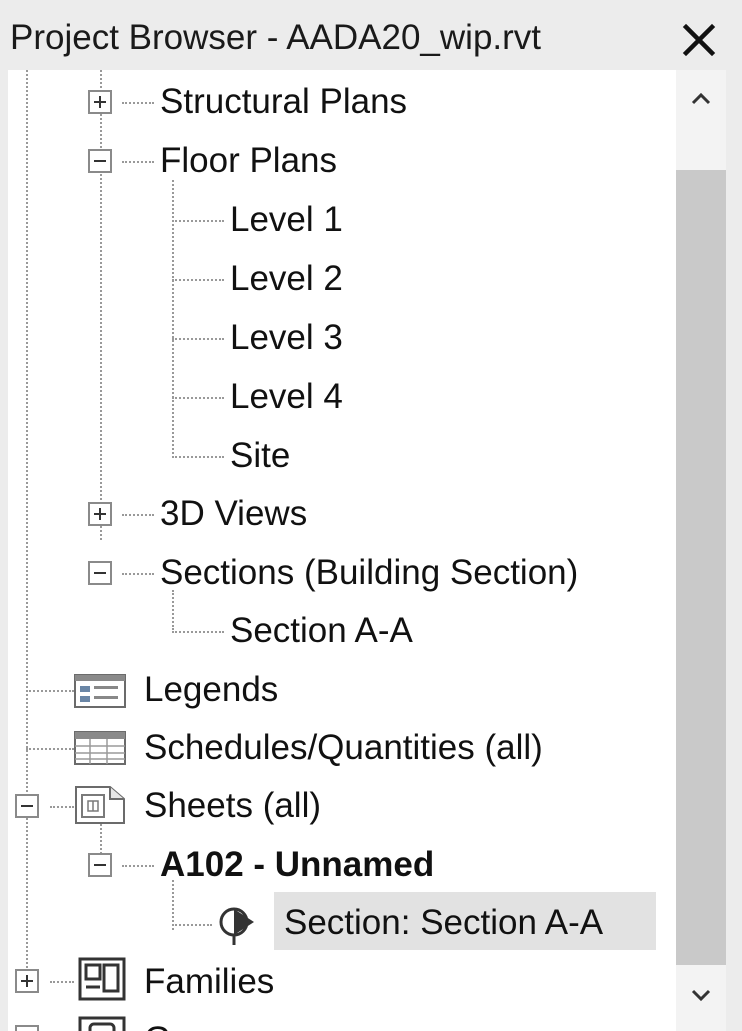 Image resolution: width=742 pixels, height=1031 pixels. I want to click on tree-item-floor-plans: Floor Plans, so click(248, 161).